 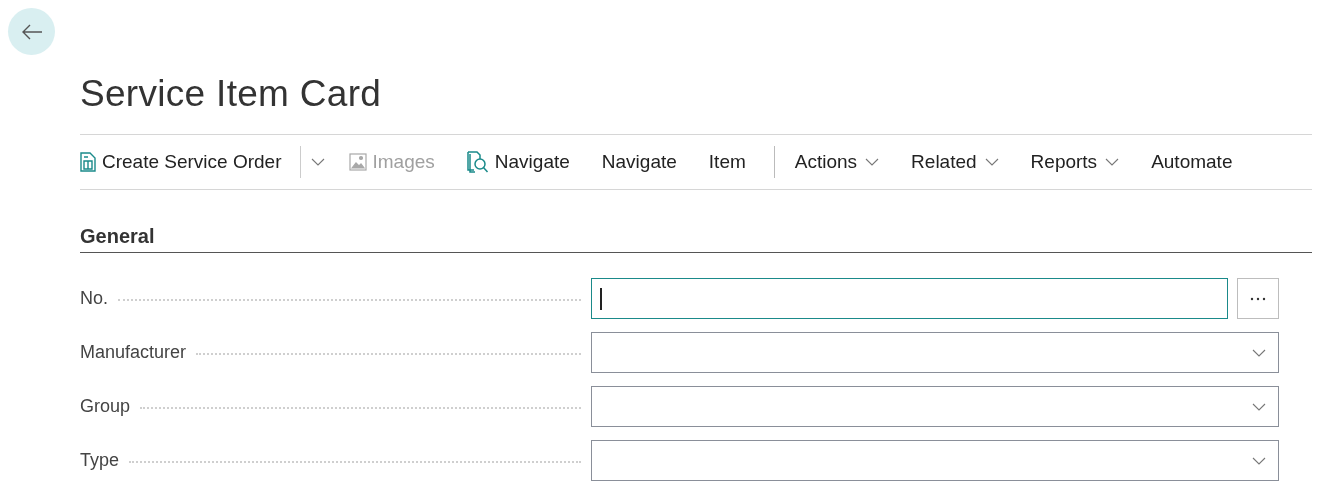 What do you see at coordinates (1192, 162) in the screenshot?
I see `toolbar-button: Automate` at bounding box center [1192, 162].